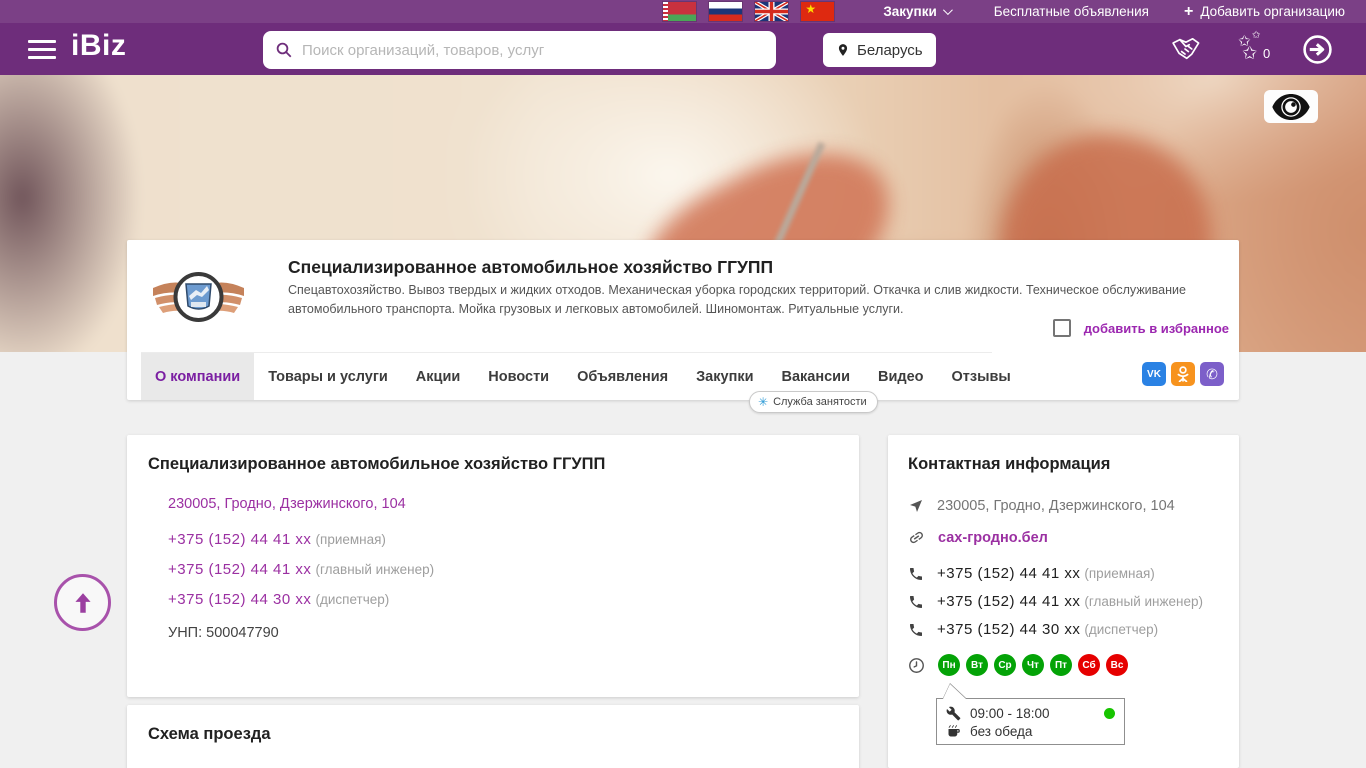 Image resolution: width=1366 pixels, height=768 pixels. What do you see at coordinates (949, 665) in the screenshot?
I see `day-chip-mon: Пн` at bounding box center [949, 665].